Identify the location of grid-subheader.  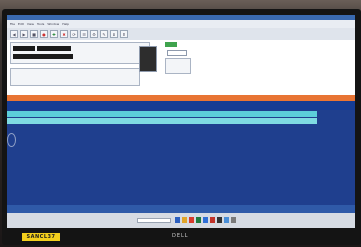
(181, 105).